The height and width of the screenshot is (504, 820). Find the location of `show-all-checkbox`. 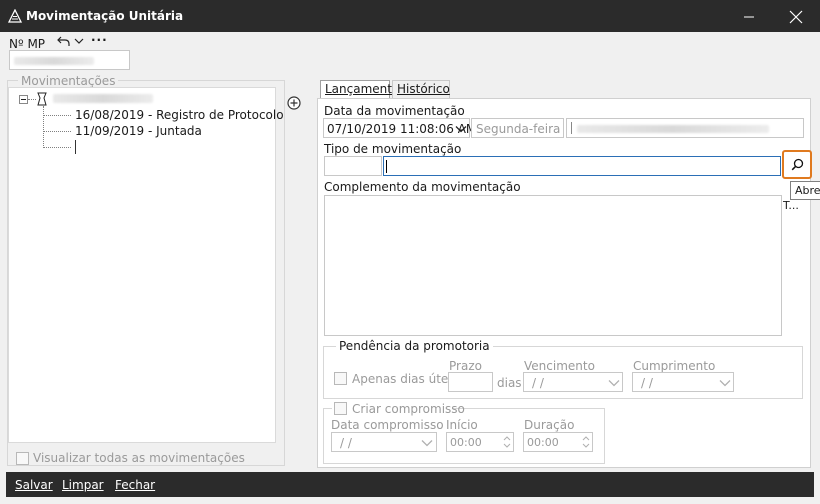

show-all-checkbox is located at coordinates (22, 458).